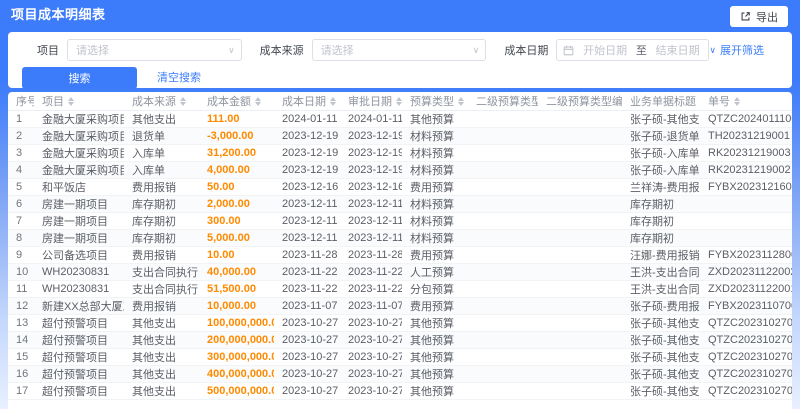 The height and width of the screenshot is (409, 800). What do you see at coordinates (569, 50) in the screenshot?
I see `calendar-icon` at bounding box center [569, 50].